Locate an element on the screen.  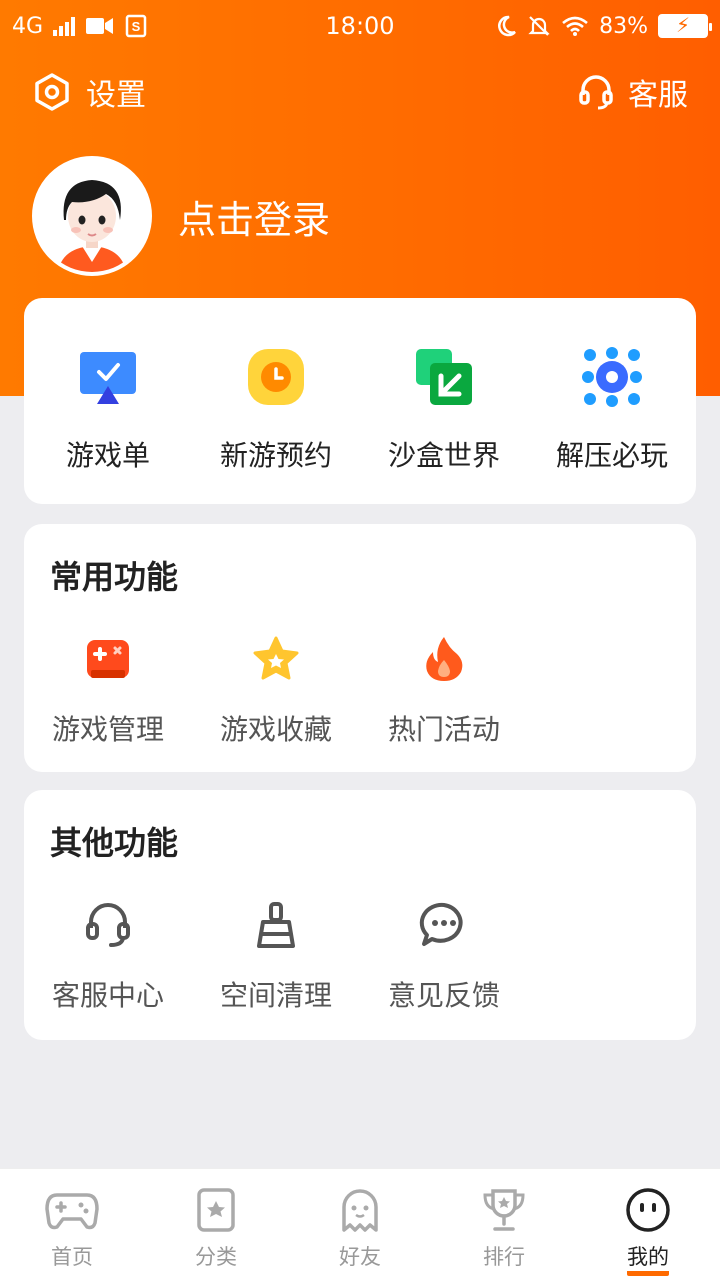
bottom-tab-bar: 首页 分类 好友 排行 我的 is located at coordinates (360, 1224).